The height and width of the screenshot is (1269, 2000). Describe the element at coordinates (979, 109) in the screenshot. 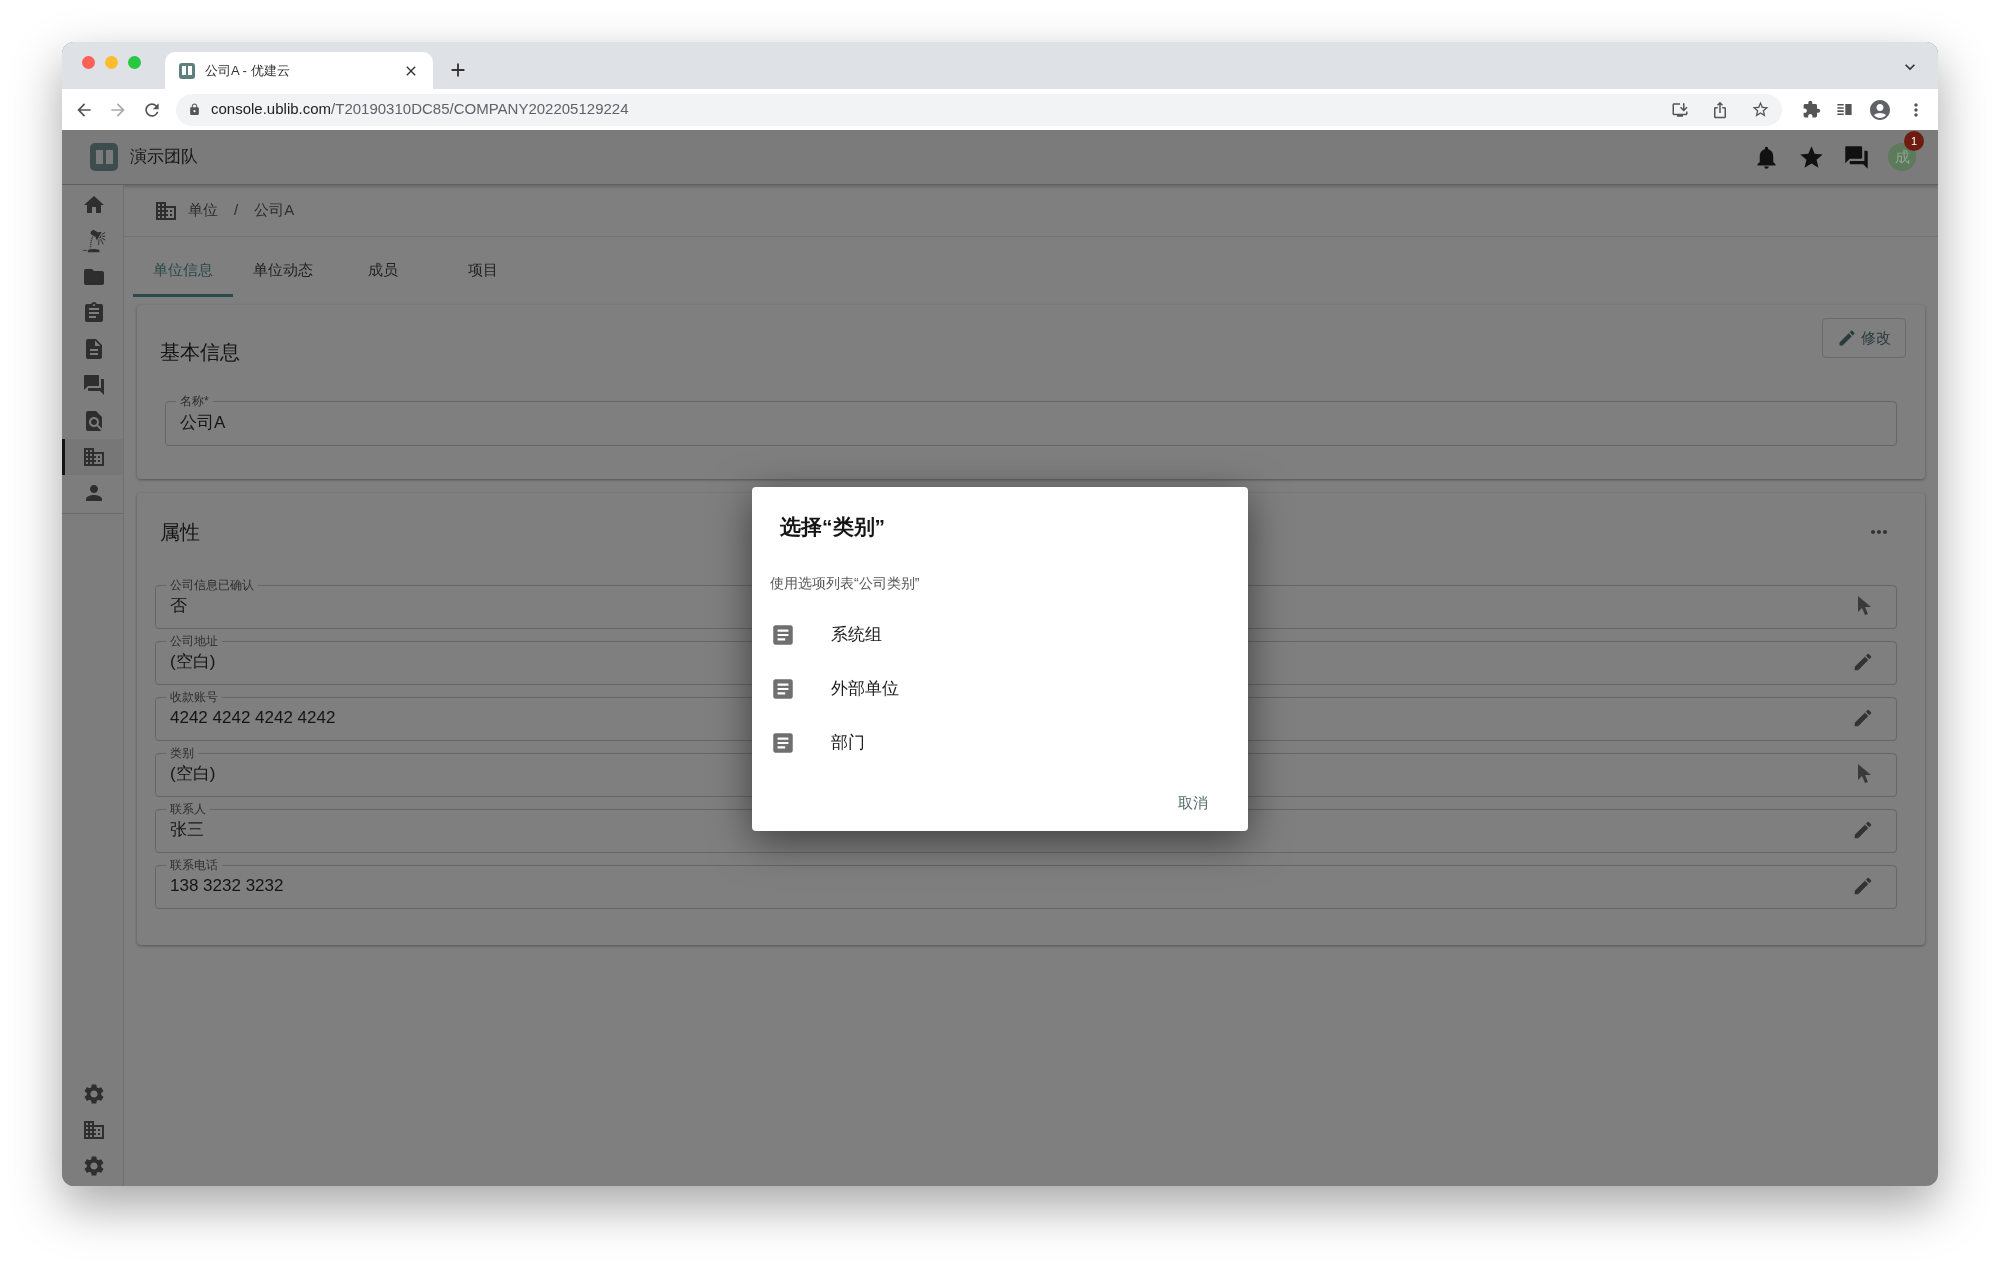

I see `address-bar: console.ublib.com/T20190310DC85/COMPANY202205129224` at that location.